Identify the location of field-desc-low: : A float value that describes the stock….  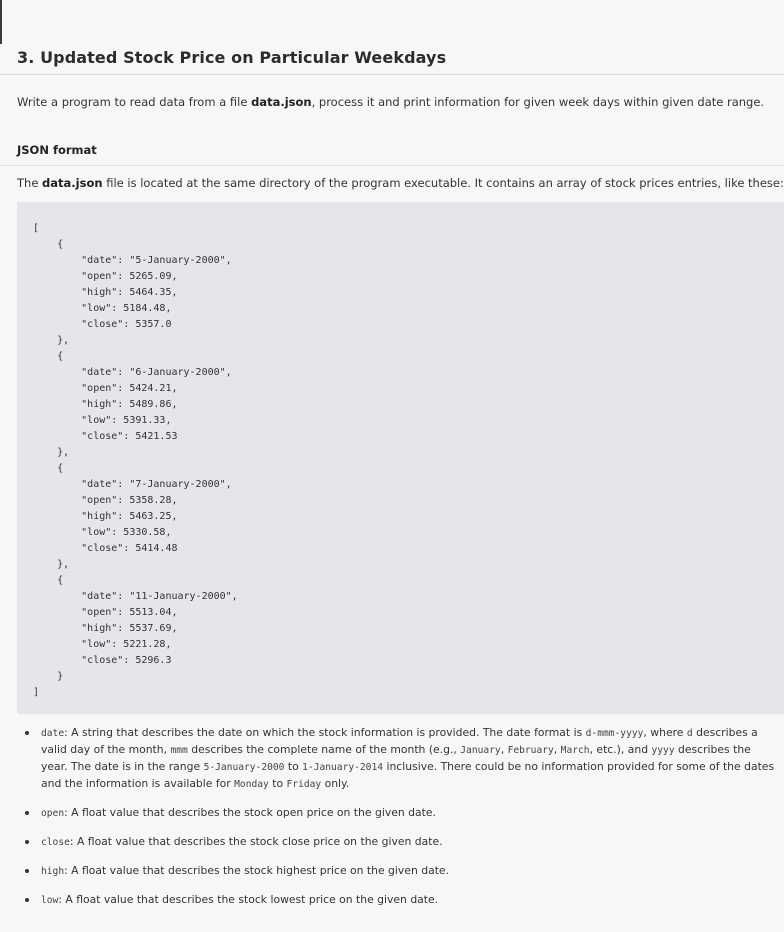
(248, 899).